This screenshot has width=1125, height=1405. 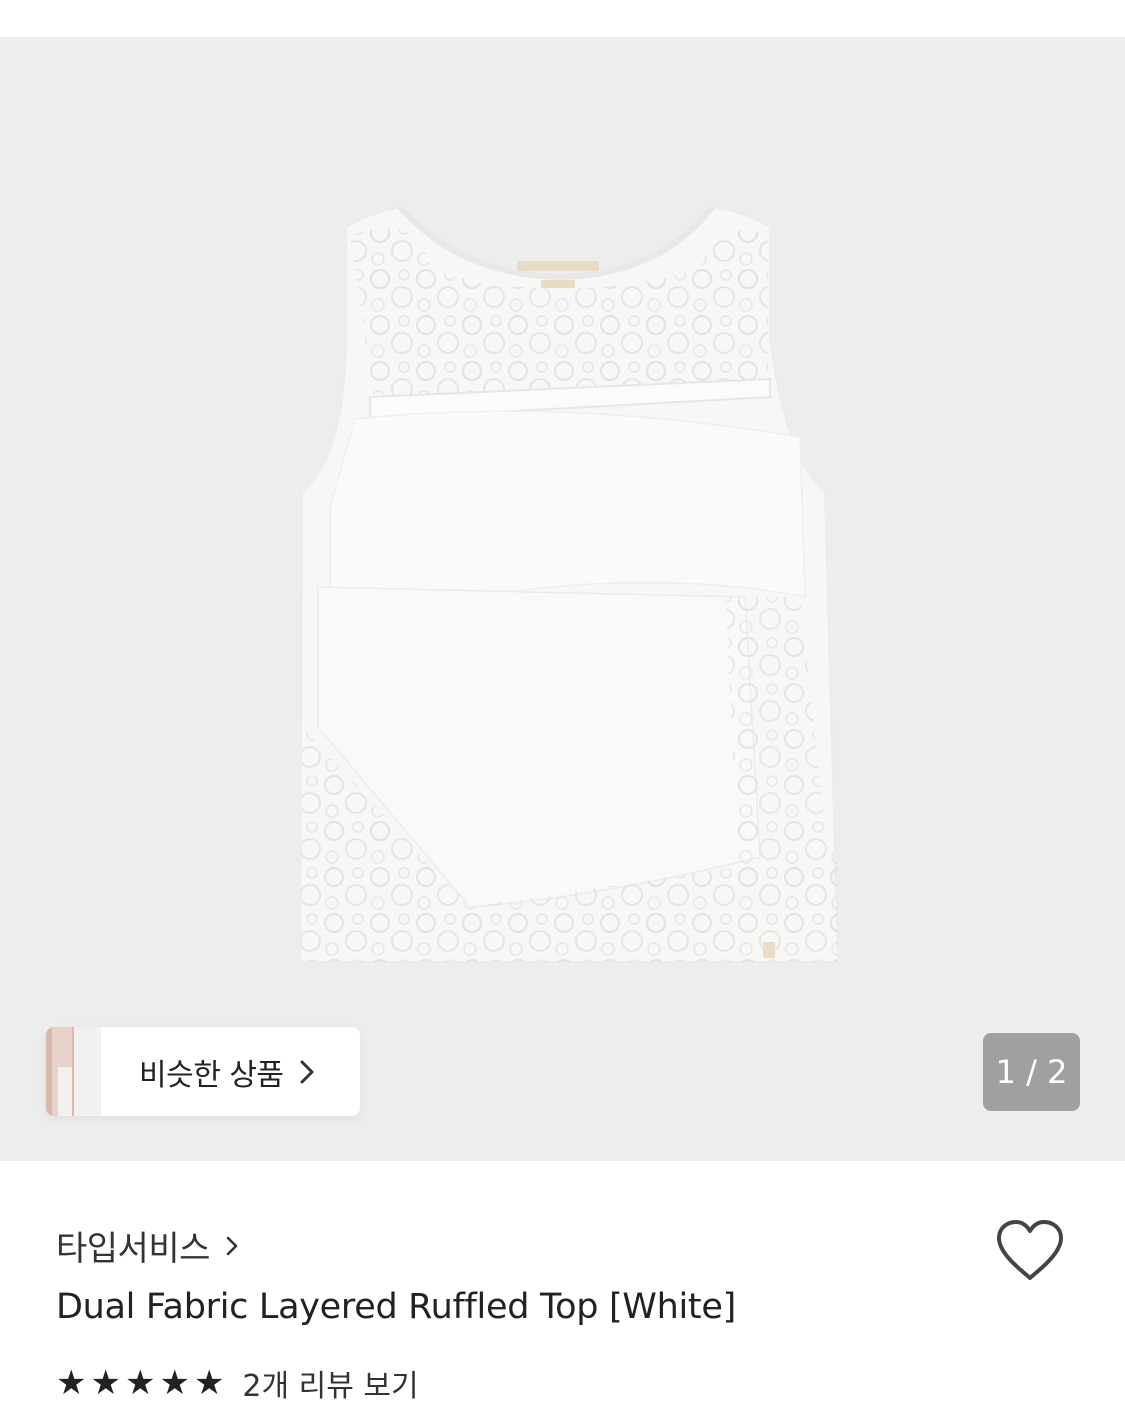 I want to click on similar-products-label: 비슷한 상품, so click(x=211, y=1075).